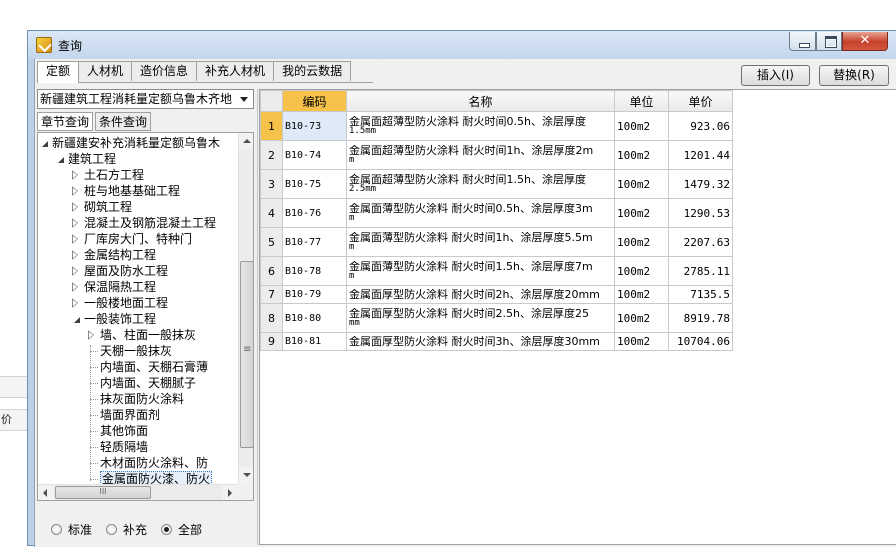 Image resolution: width=896 pixels, height=547 pixels. Describe the element at coordinates (246, 475) in the screenshot. I see `scroll-down-icon` at that location.